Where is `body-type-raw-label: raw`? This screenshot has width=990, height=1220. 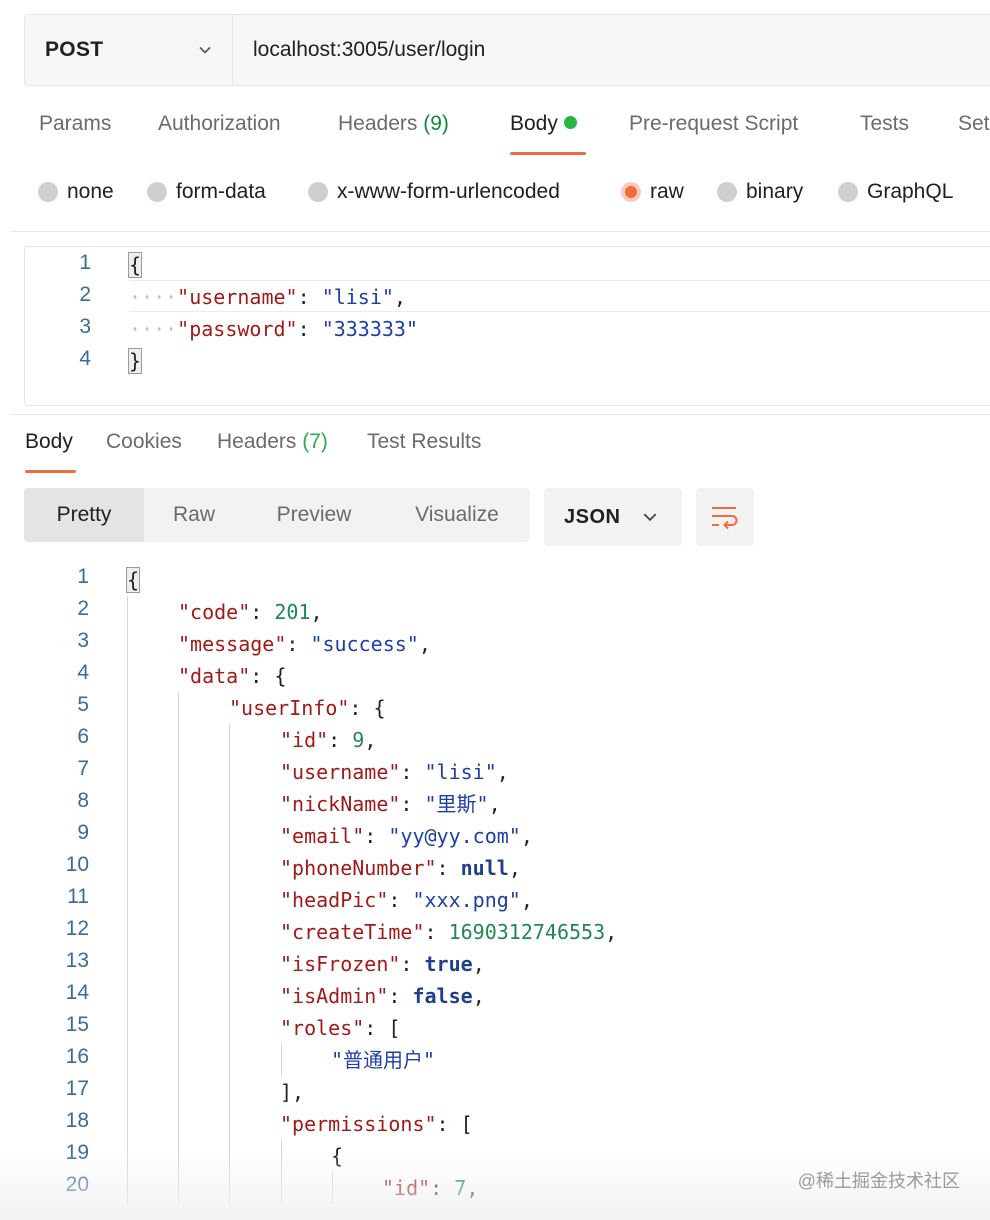 body-type-raw-label: raw is located at coordinates (667, 191).